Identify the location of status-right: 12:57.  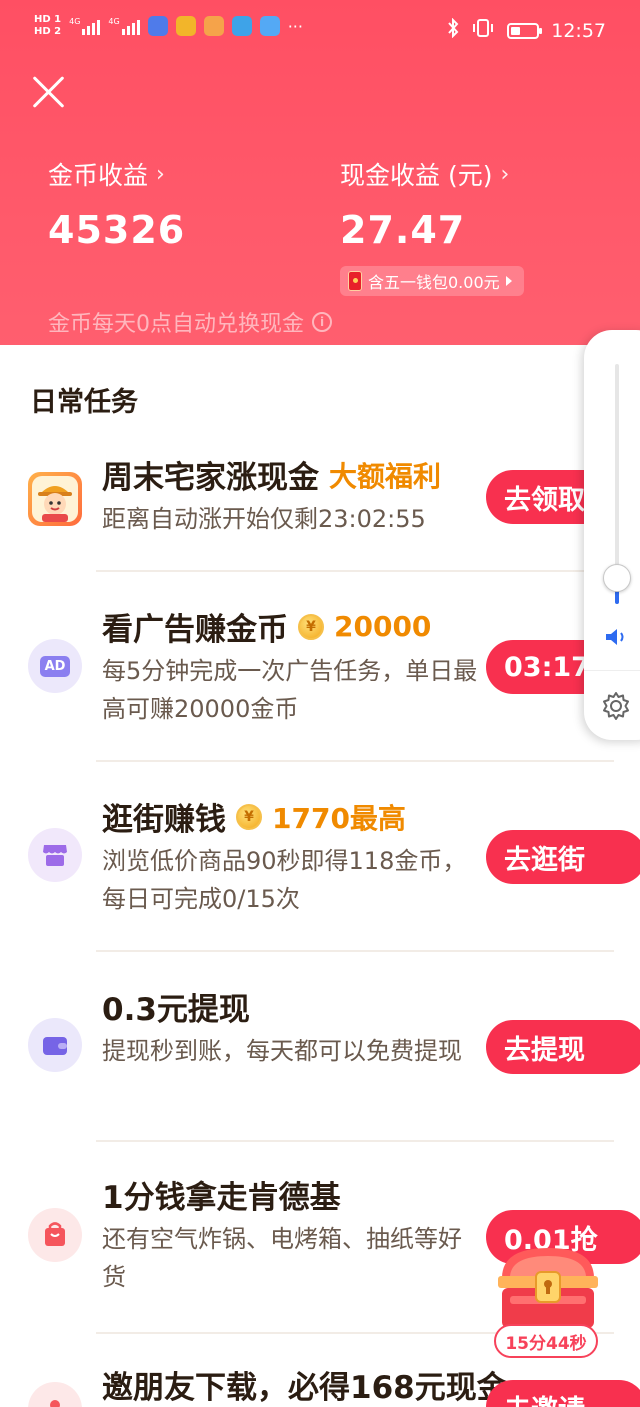
(526, 30).